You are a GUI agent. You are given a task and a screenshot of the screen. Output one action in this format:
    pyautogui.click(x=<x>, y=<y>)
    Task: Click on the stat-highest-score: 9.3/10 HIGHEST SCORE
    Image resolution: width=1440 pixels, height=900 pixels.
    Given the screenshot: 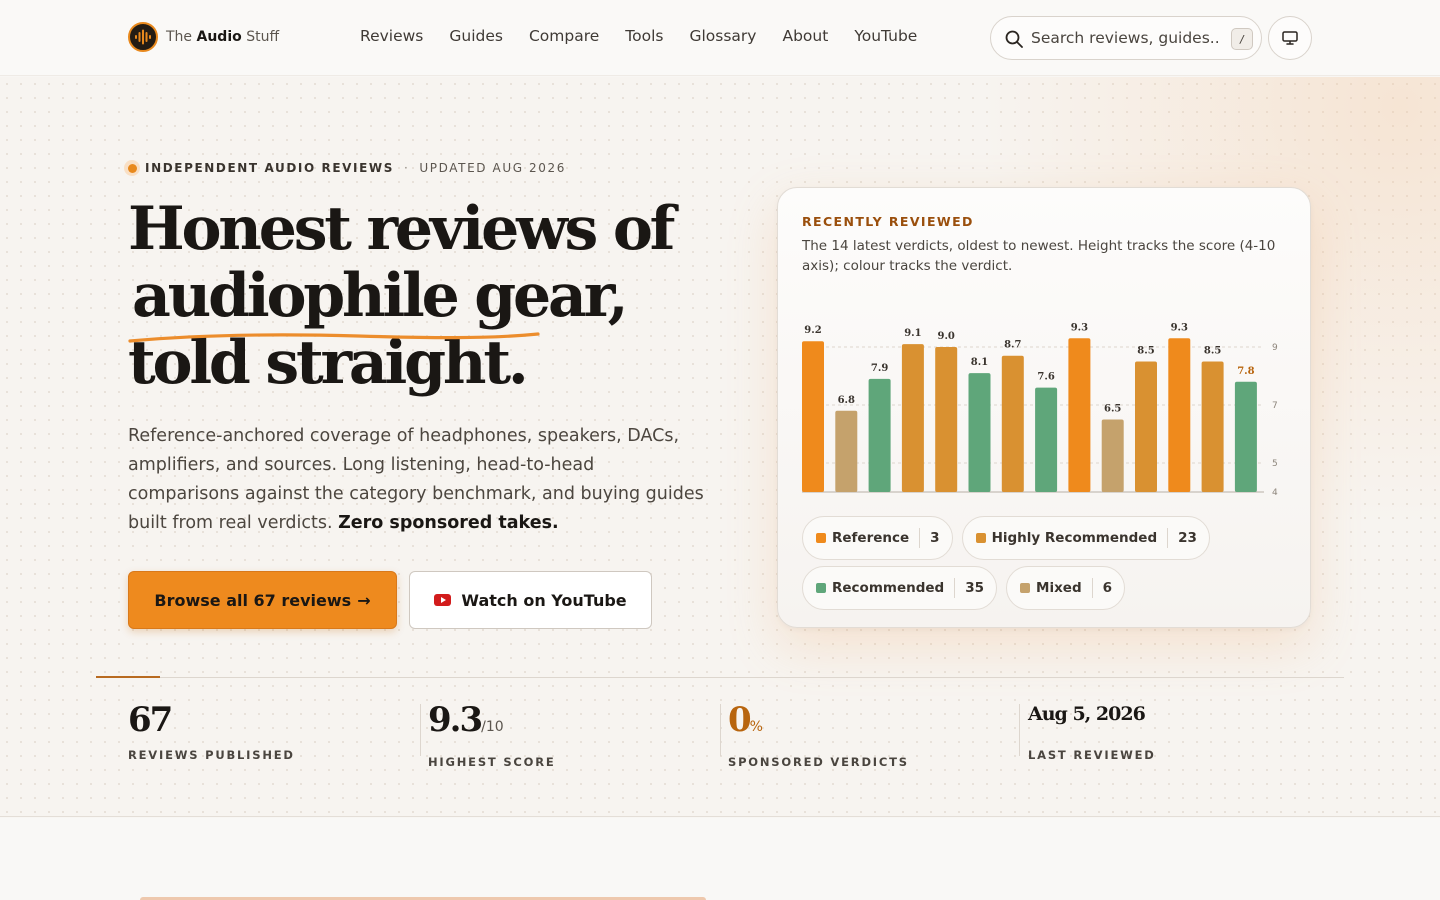 What is the action you would take?
    pyautogui.click(x=492, y=734)
    